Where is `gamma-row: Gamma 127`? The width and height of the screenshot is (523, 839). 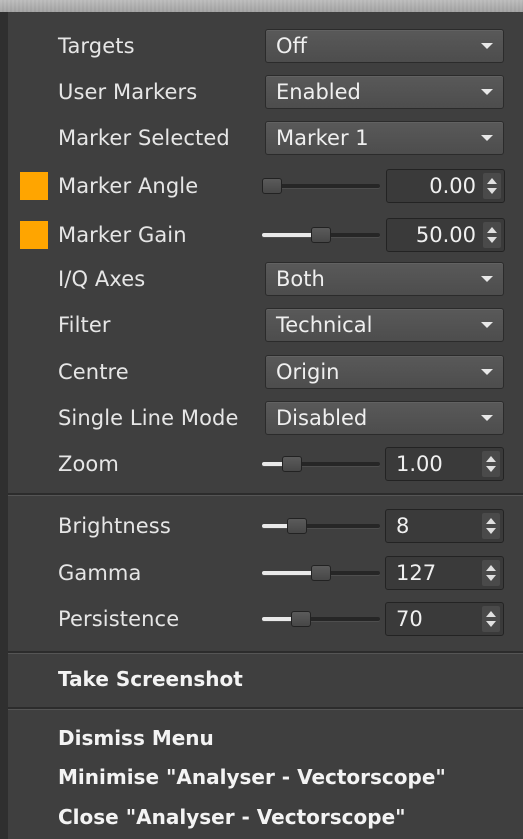
gamma-row: Gamma 127 is located at coordinates (265, 573).